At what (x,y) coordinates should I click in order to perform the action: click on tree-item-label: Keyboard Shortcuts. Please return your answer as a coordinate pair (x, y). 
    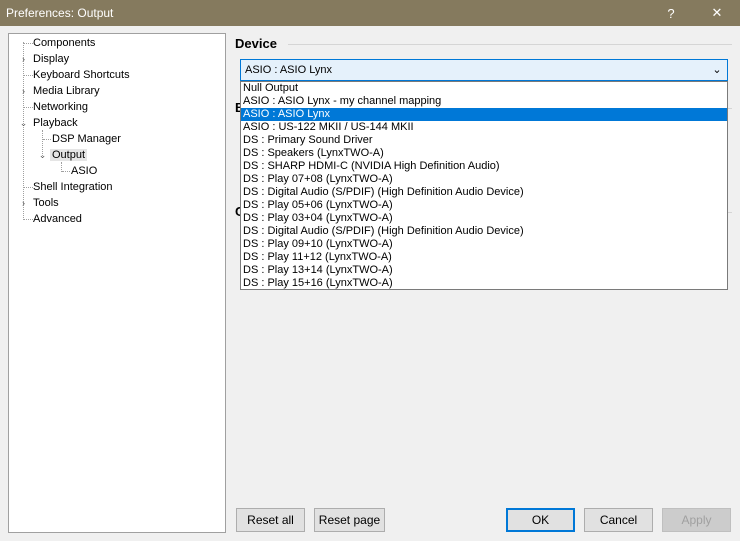
    Looking at the image, I should click on (81, 75).